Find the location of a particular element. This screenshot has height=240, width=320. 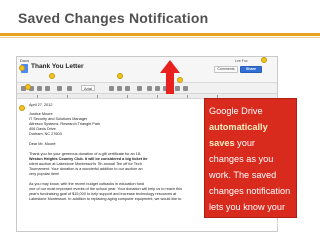

doc-line: Alfresco Systems, Research Triangle Park is located at coordinates (65, 124).